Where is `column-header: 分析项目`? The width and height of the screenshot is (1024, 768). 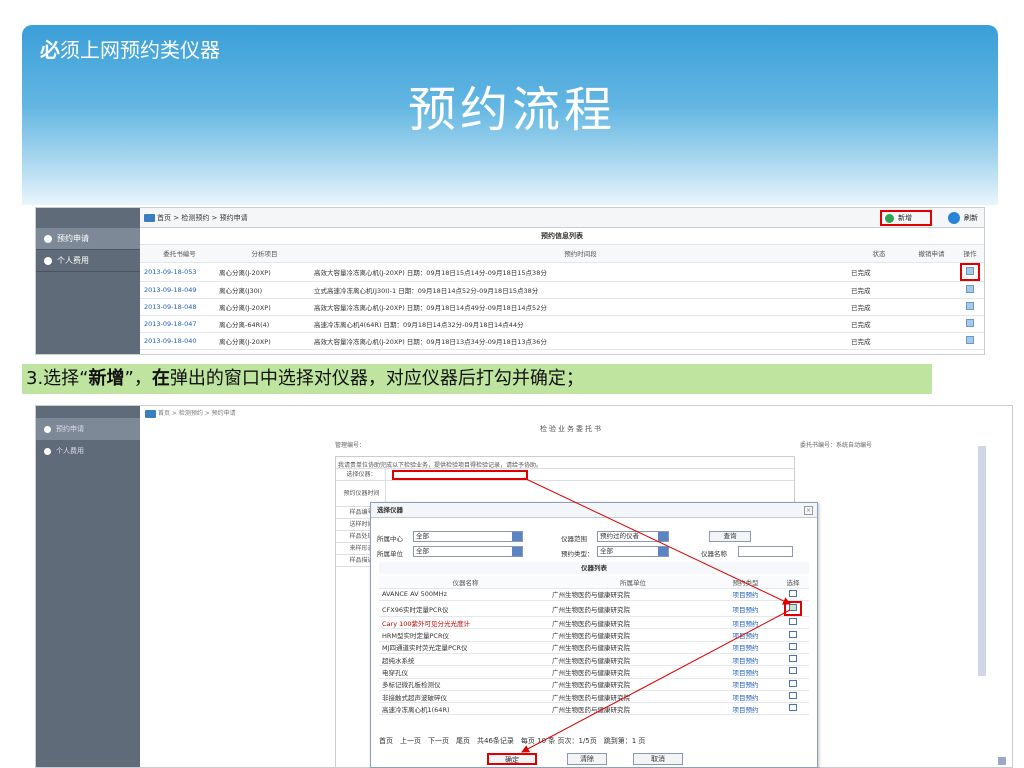
column-header: 分析项目 is located at coordinates (262, 254).